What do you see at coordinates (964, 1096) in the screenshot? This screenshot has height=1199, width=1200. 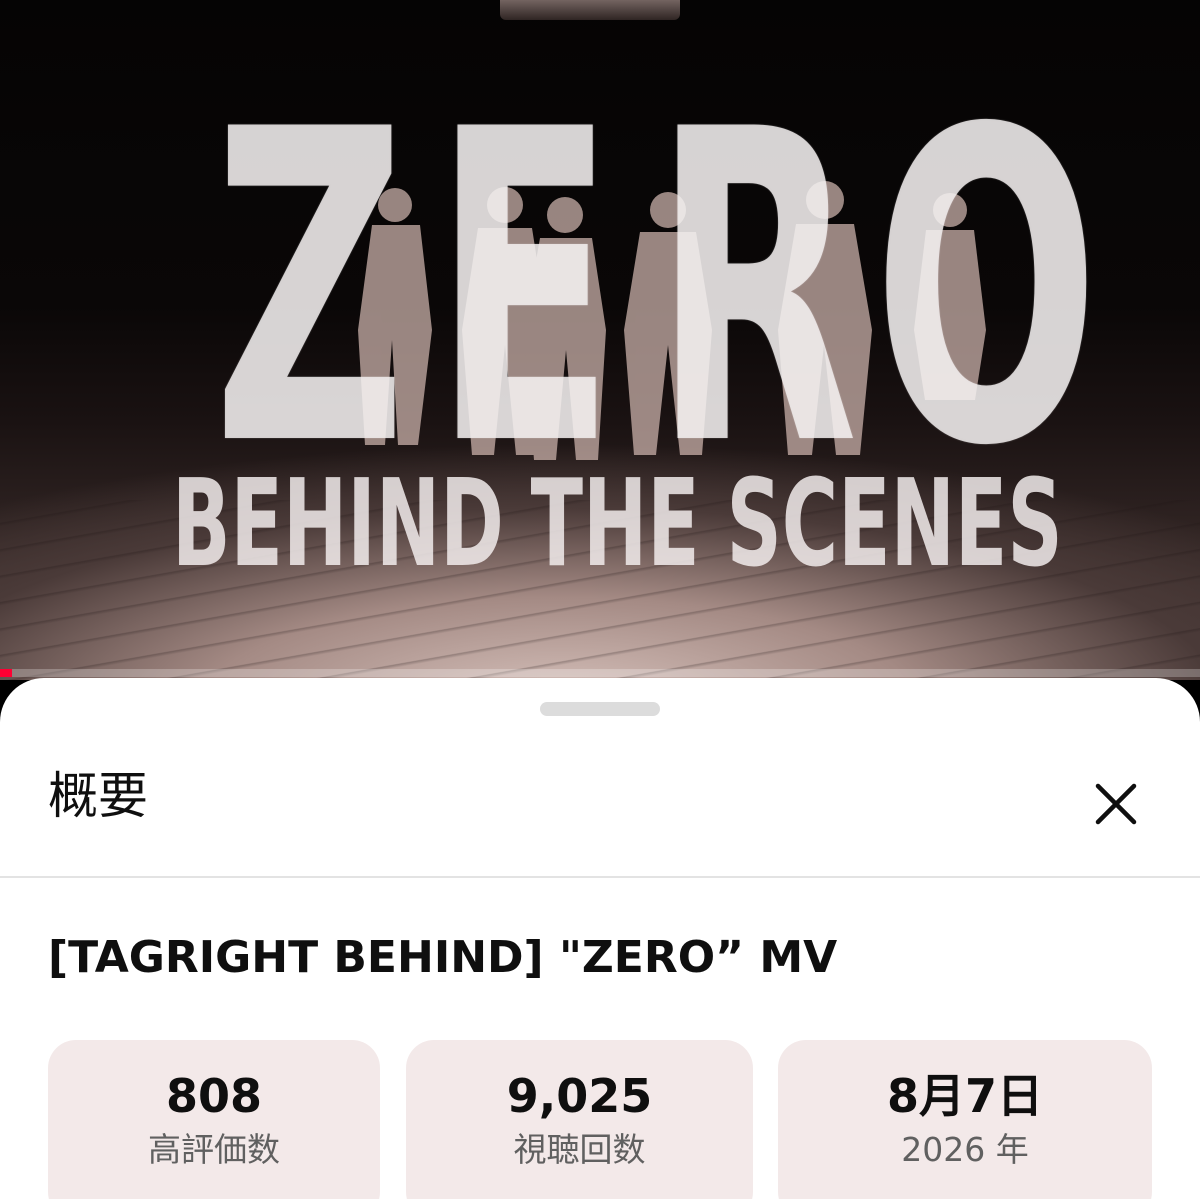 I see `upload-date: 8月7日` at bounding box center [964, 1096].